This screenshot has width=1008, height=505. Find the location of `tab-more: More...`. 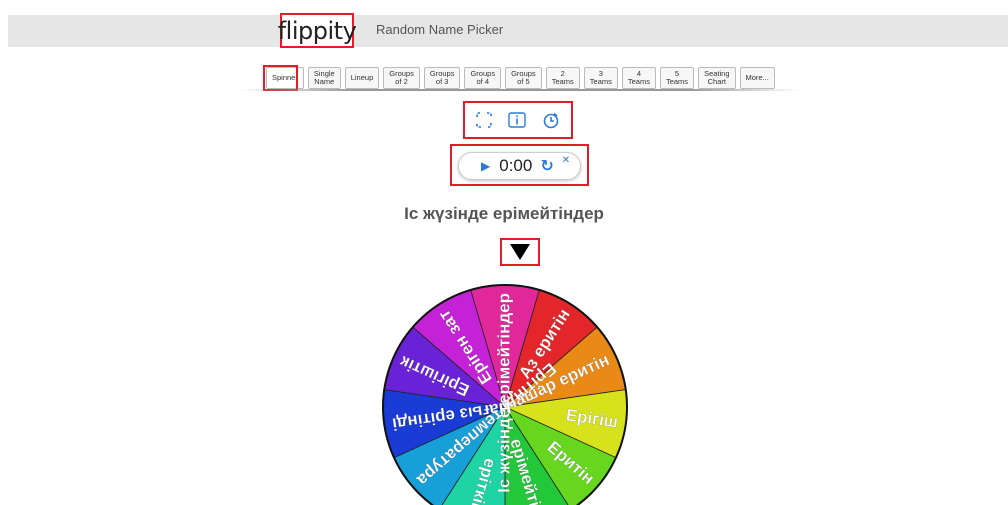

tab-more: More... is located at coordinates (757, 78).